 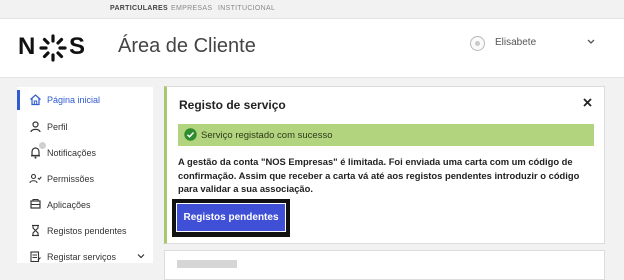 I want to click on sidebar-item-label: Aplicações, so click(x=69, y=205).